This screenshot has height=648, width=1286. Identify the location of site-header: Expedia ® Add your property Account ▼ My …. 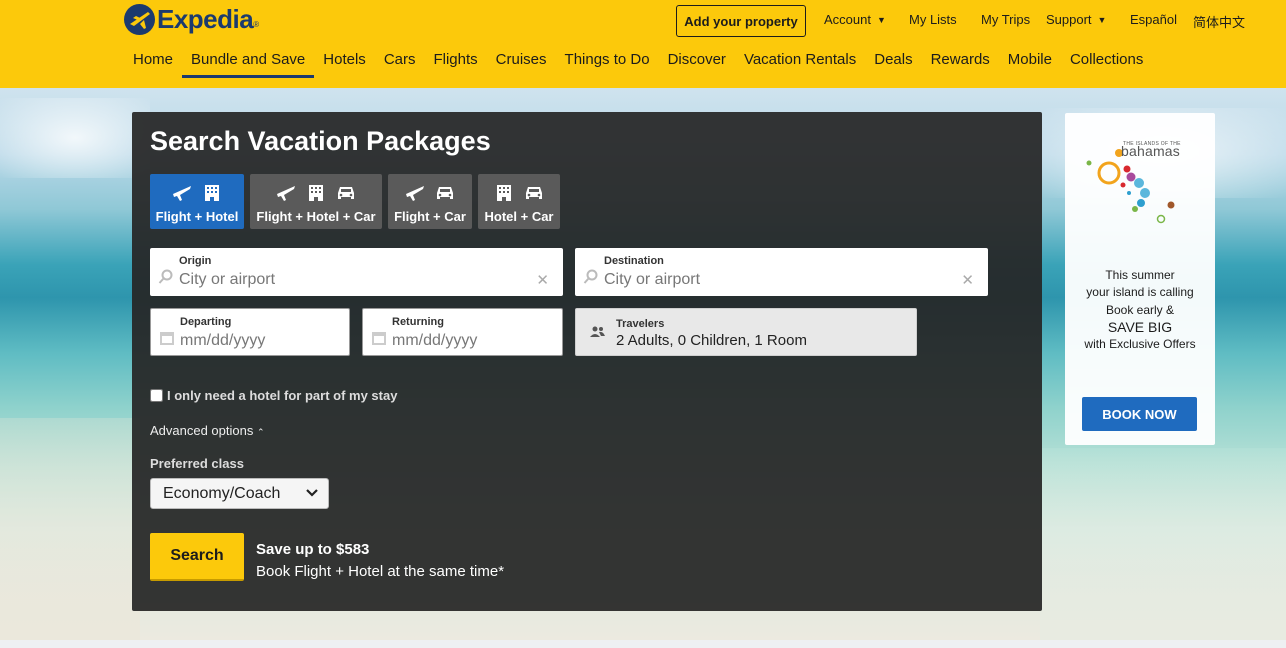
(643, 44).